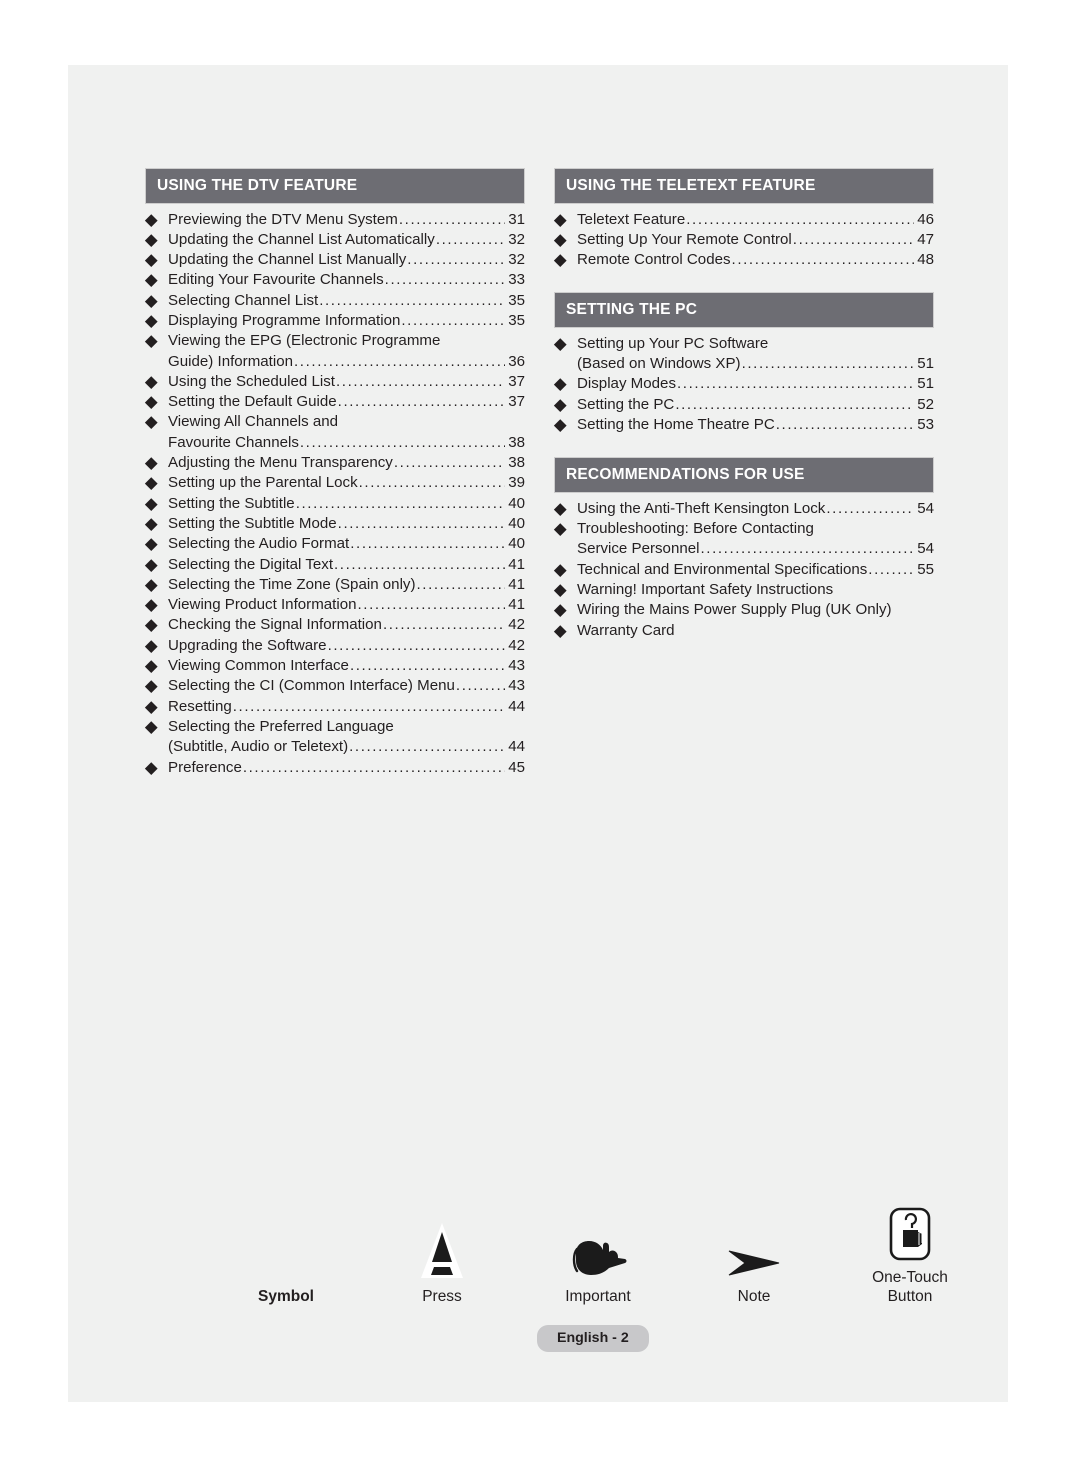 This screenshot has height=1472, width=1080. What do you see at coordinates (346, 422) in the screenshot?
I see `toc-entry-line: Viewing All Channels and` at bounding box center [346, 422].